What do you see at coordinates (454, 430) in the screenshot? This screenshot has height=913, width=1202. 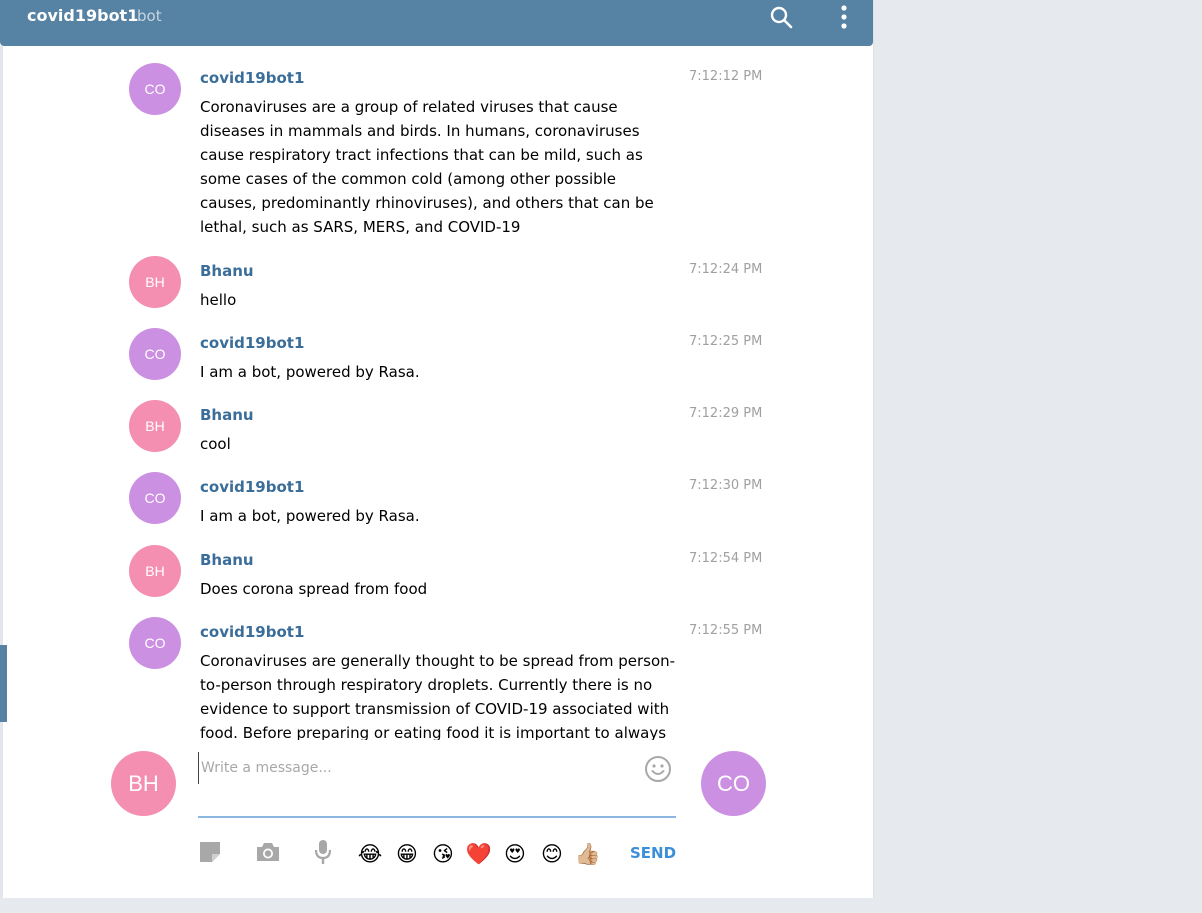 I see `message-item: BH Bhanu 7:12:29 PM cool` at bounding box center [454, 430].